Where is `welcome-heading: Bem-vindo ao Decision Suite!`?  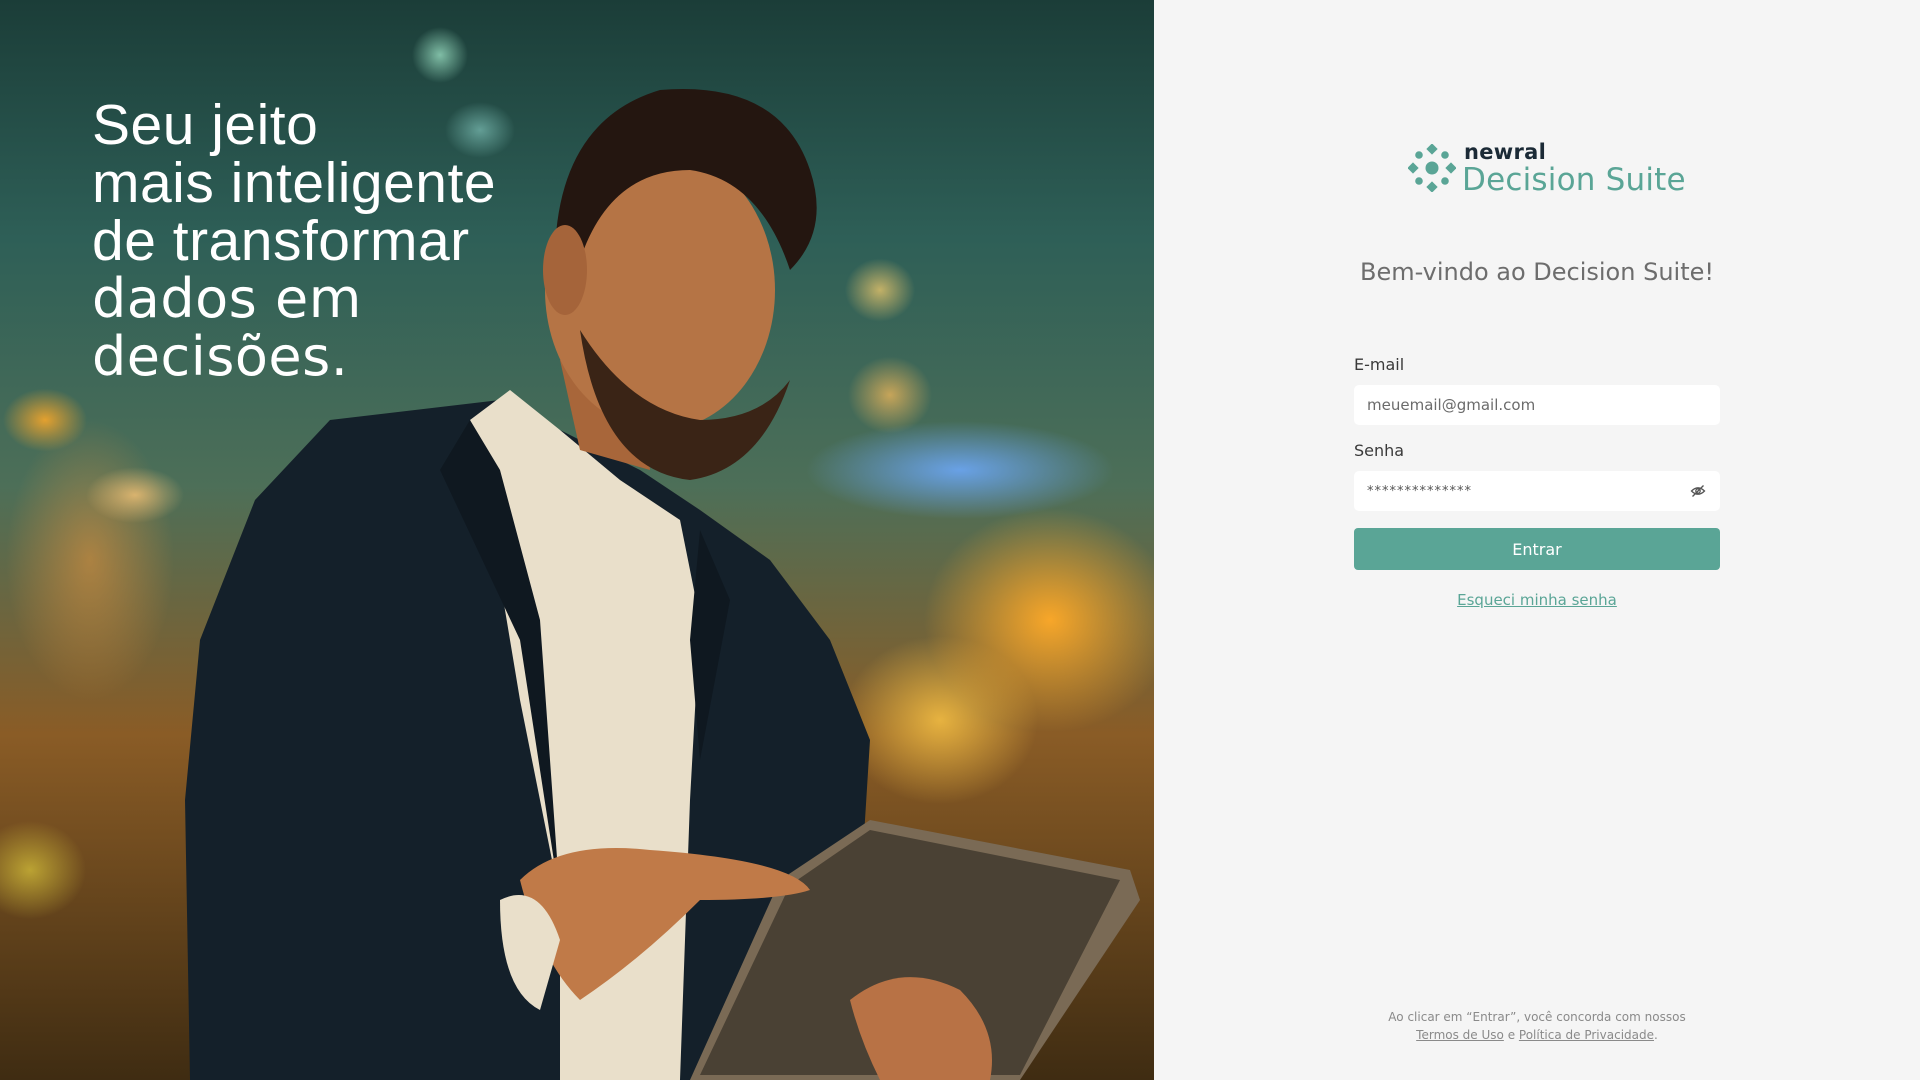
welcome-heading: Bem-vindo ao Decision Suite! is located at coordinates (1537, 272).